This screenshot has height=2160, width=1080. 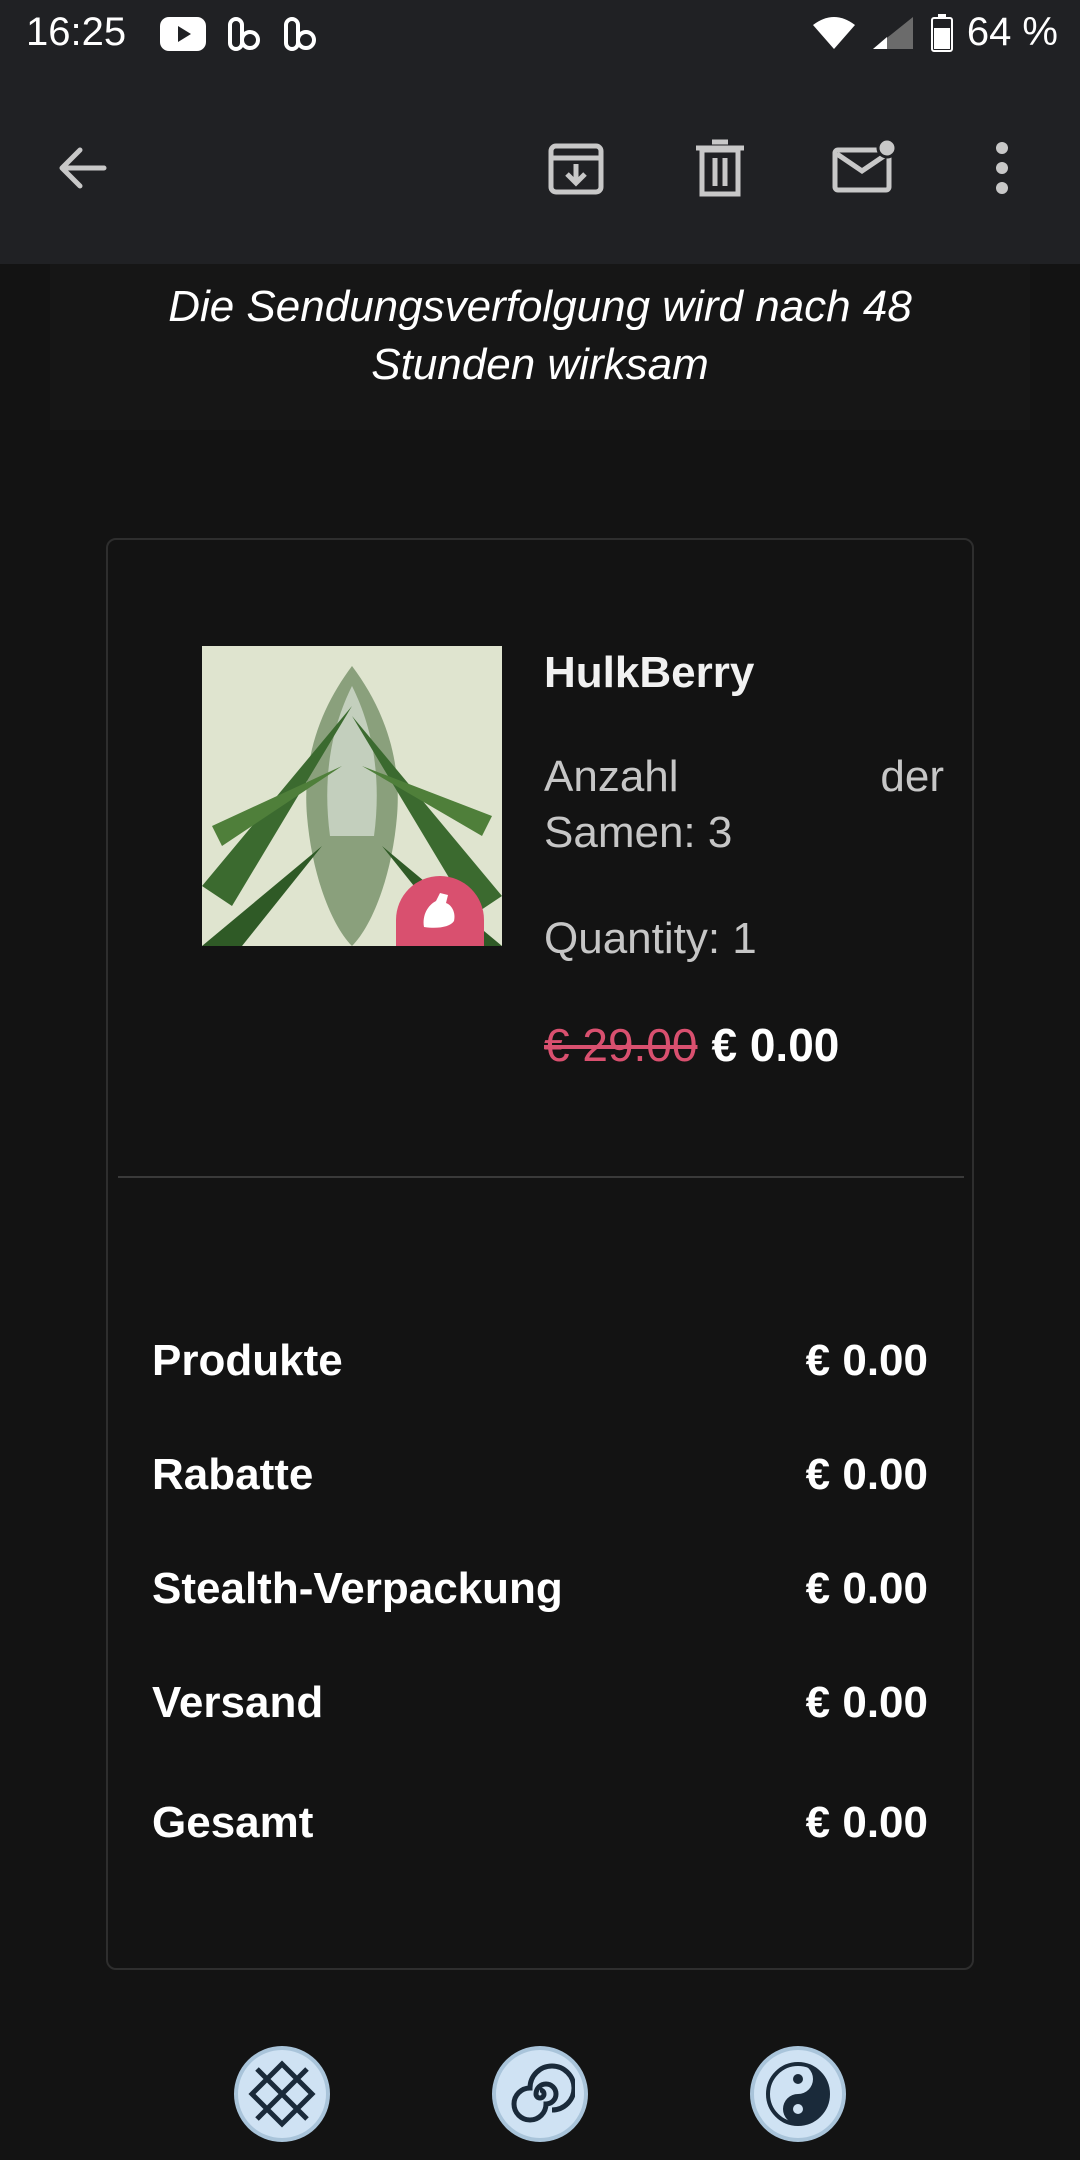 I want to click on summary-label: Stealth-Verpackung, so click(x=357, y=1588).